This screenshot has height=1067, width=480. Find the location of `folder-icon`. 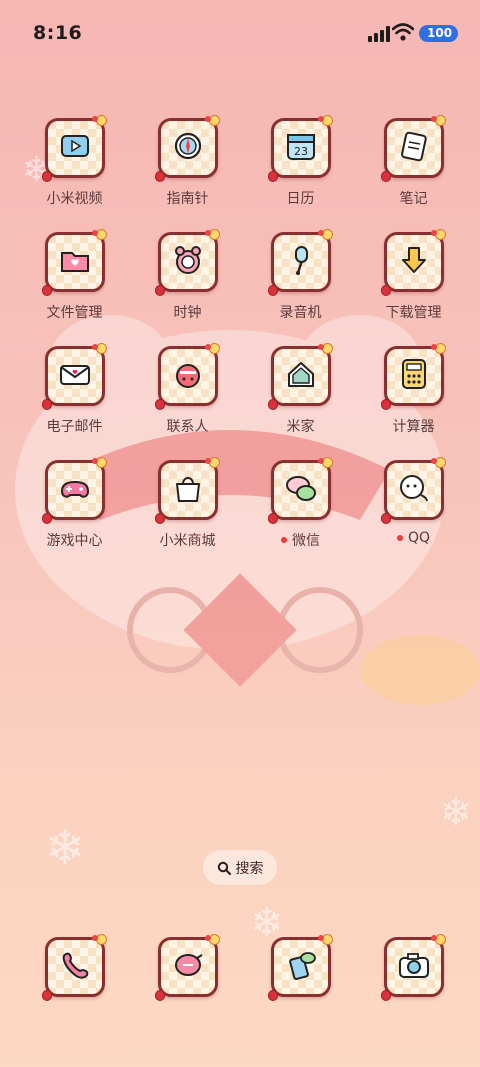

folder-icon is located at coordinates (75, 262).